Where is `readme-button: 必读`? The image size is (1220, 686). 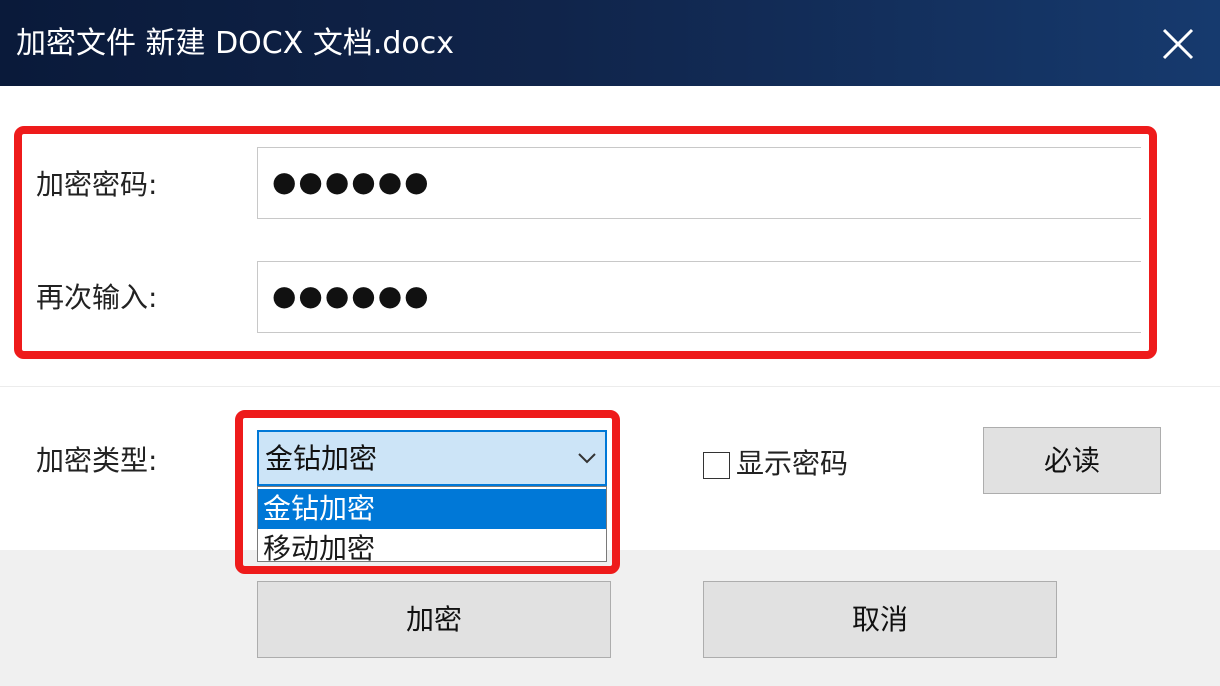
readme-button: 必读 is located at coordinates (1072, 460).